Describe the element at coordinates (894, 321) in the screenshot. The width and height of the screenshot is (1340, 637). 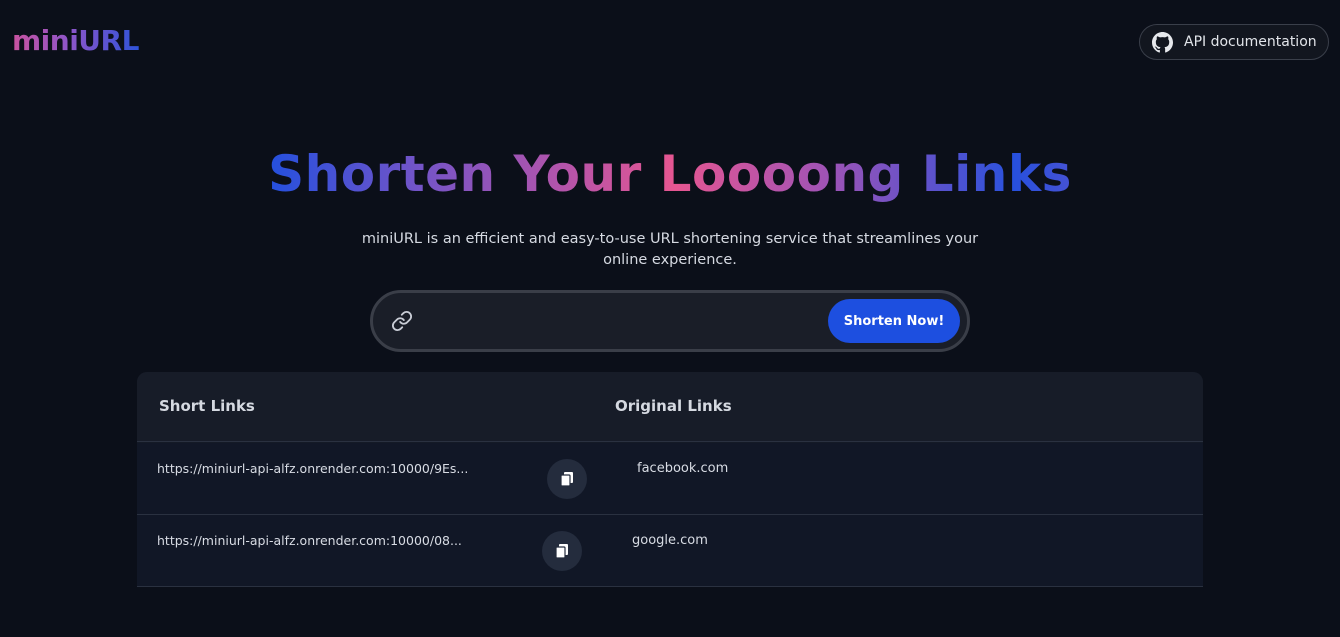
I see `shorten-now-button: Shorten Now!` at that location.